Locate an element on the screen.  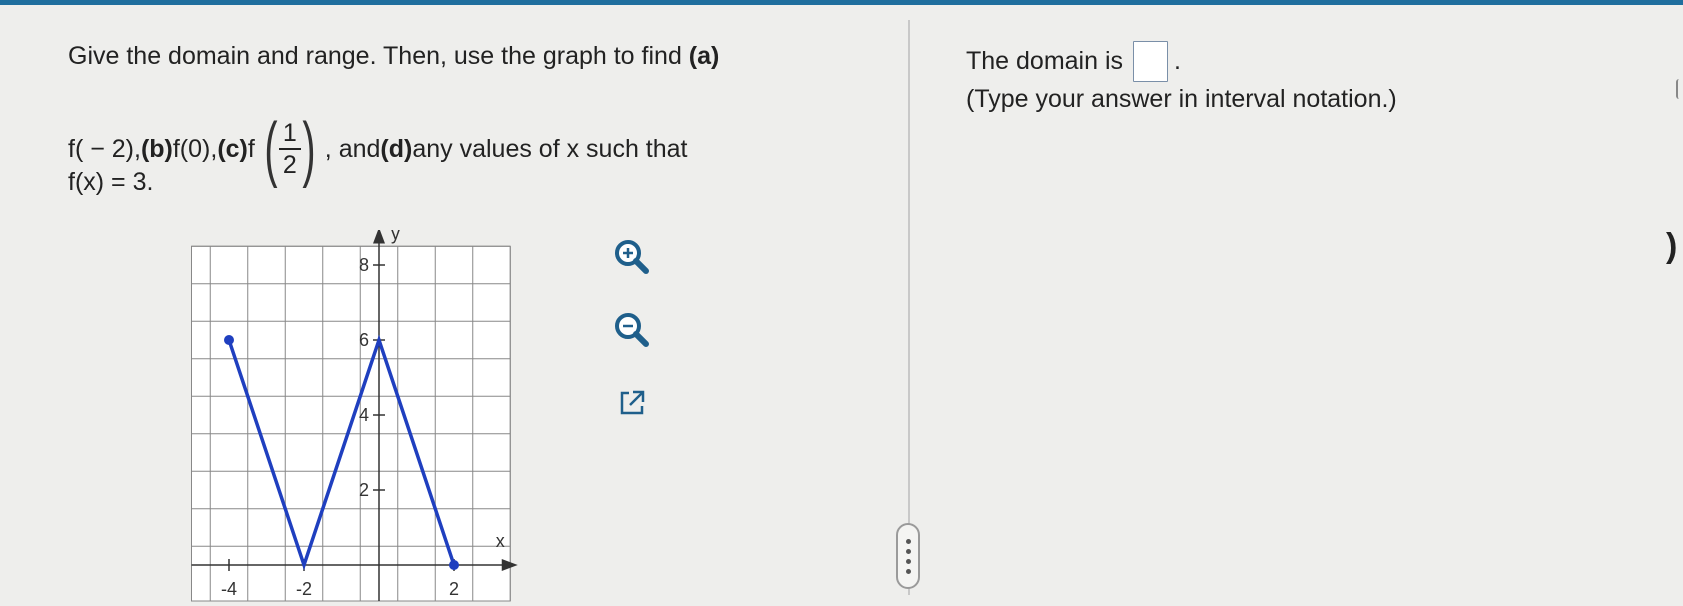
y-tick-label: 2 is located at coordinates (364, 490).